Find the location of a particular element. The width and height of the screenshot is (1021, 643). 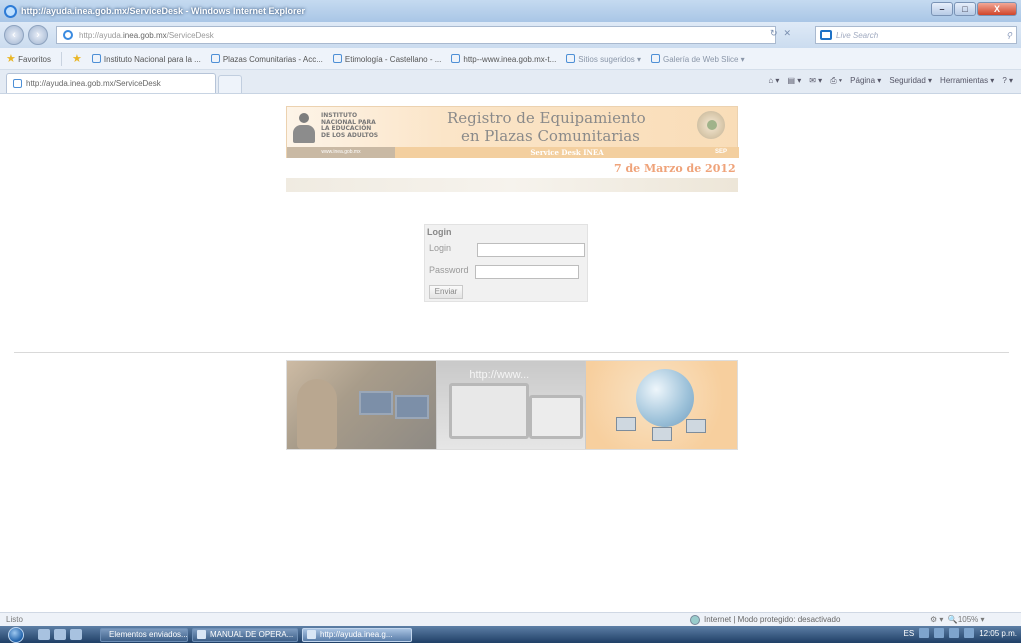

windows-orb-icon is located at coordinates (16, 634).